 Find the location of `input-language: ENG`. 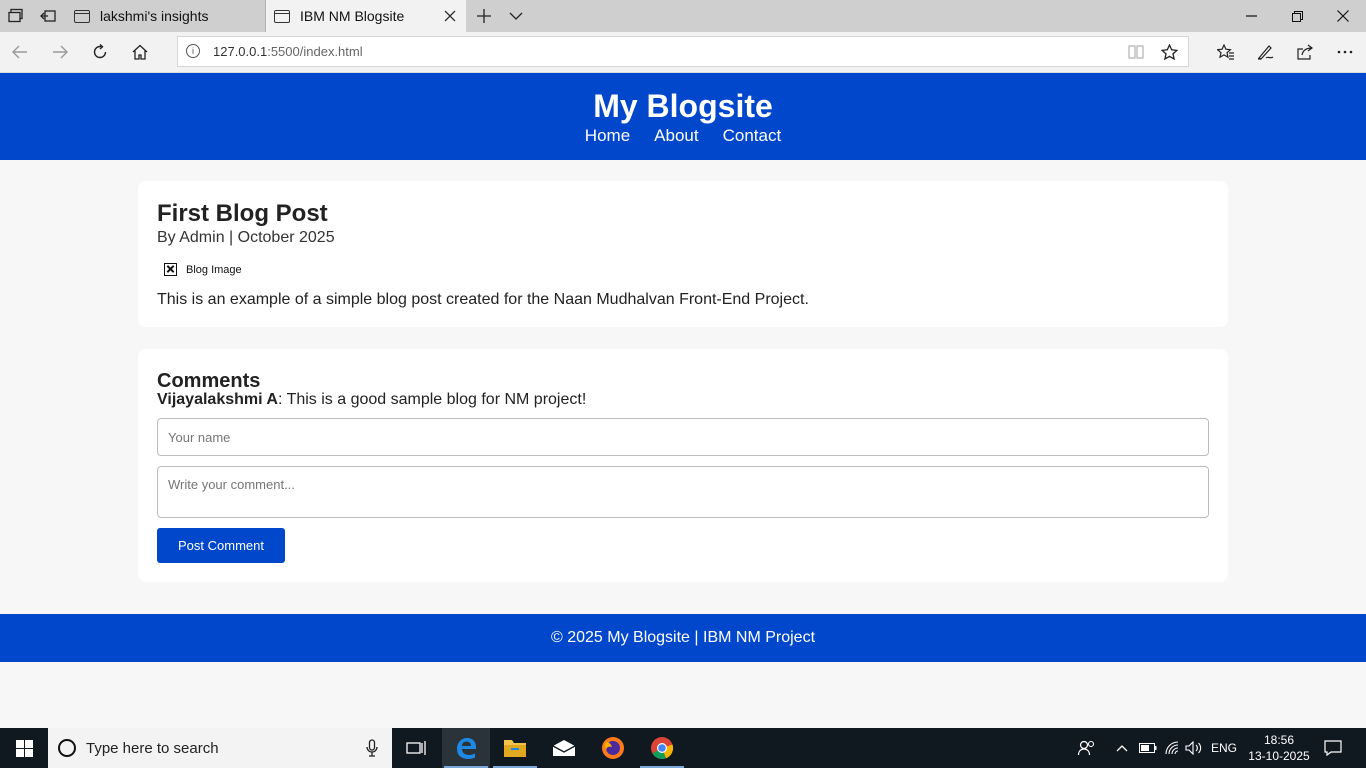

input-language: ENG is located at coordinates (1224, 748).